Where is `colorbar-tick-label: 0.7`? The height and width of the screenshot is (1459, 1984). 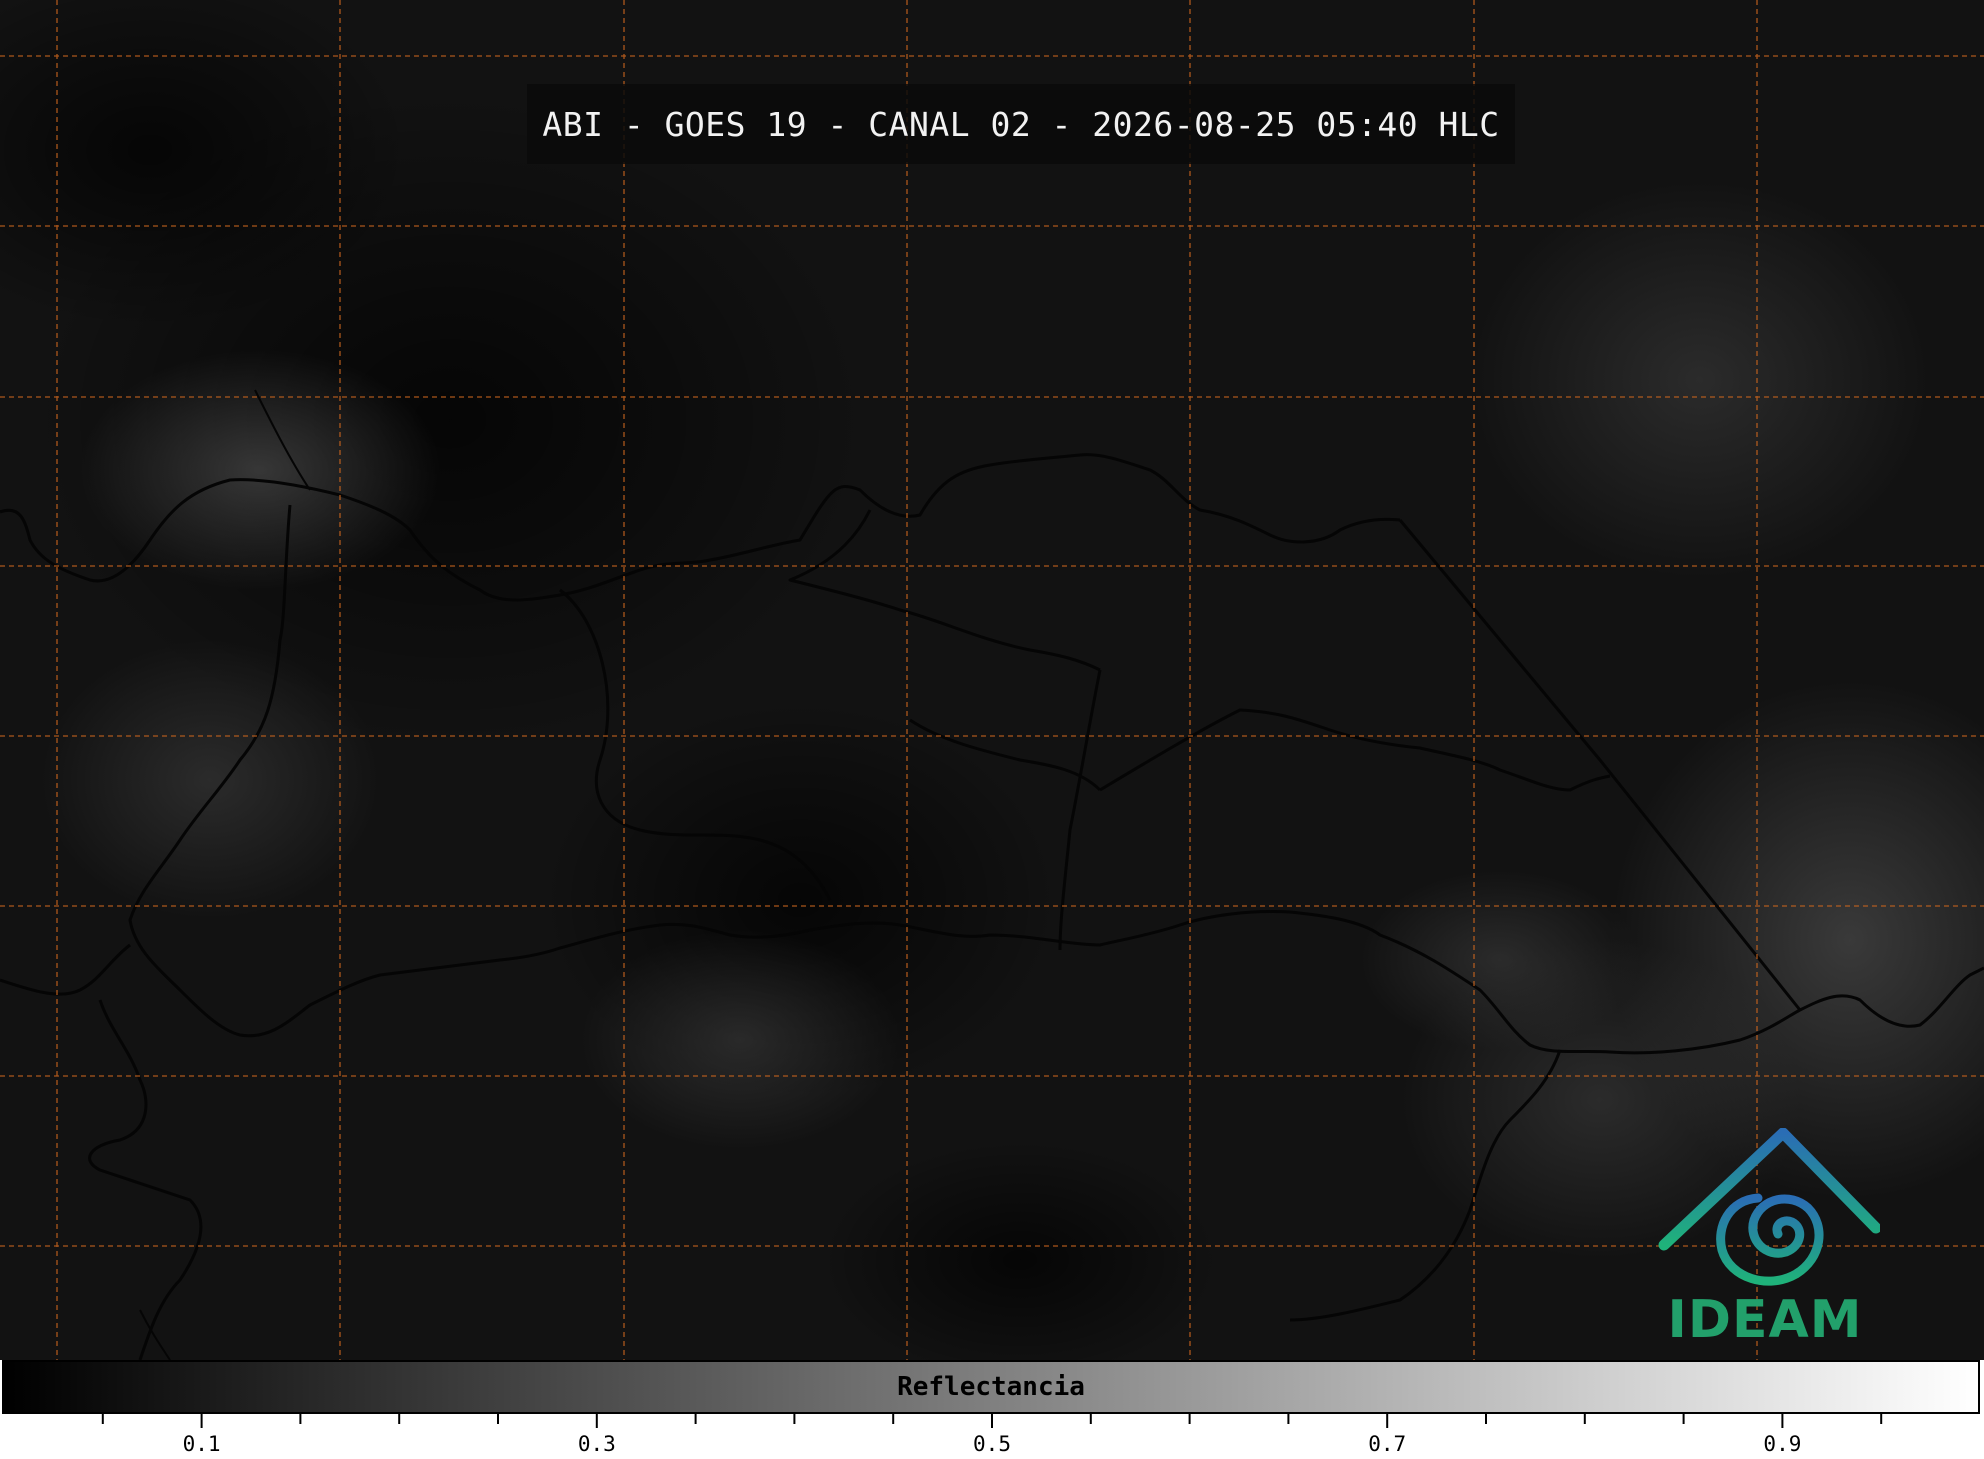 colorbar-tick-label: 0.7 is located at coordinates (1387, 1444).